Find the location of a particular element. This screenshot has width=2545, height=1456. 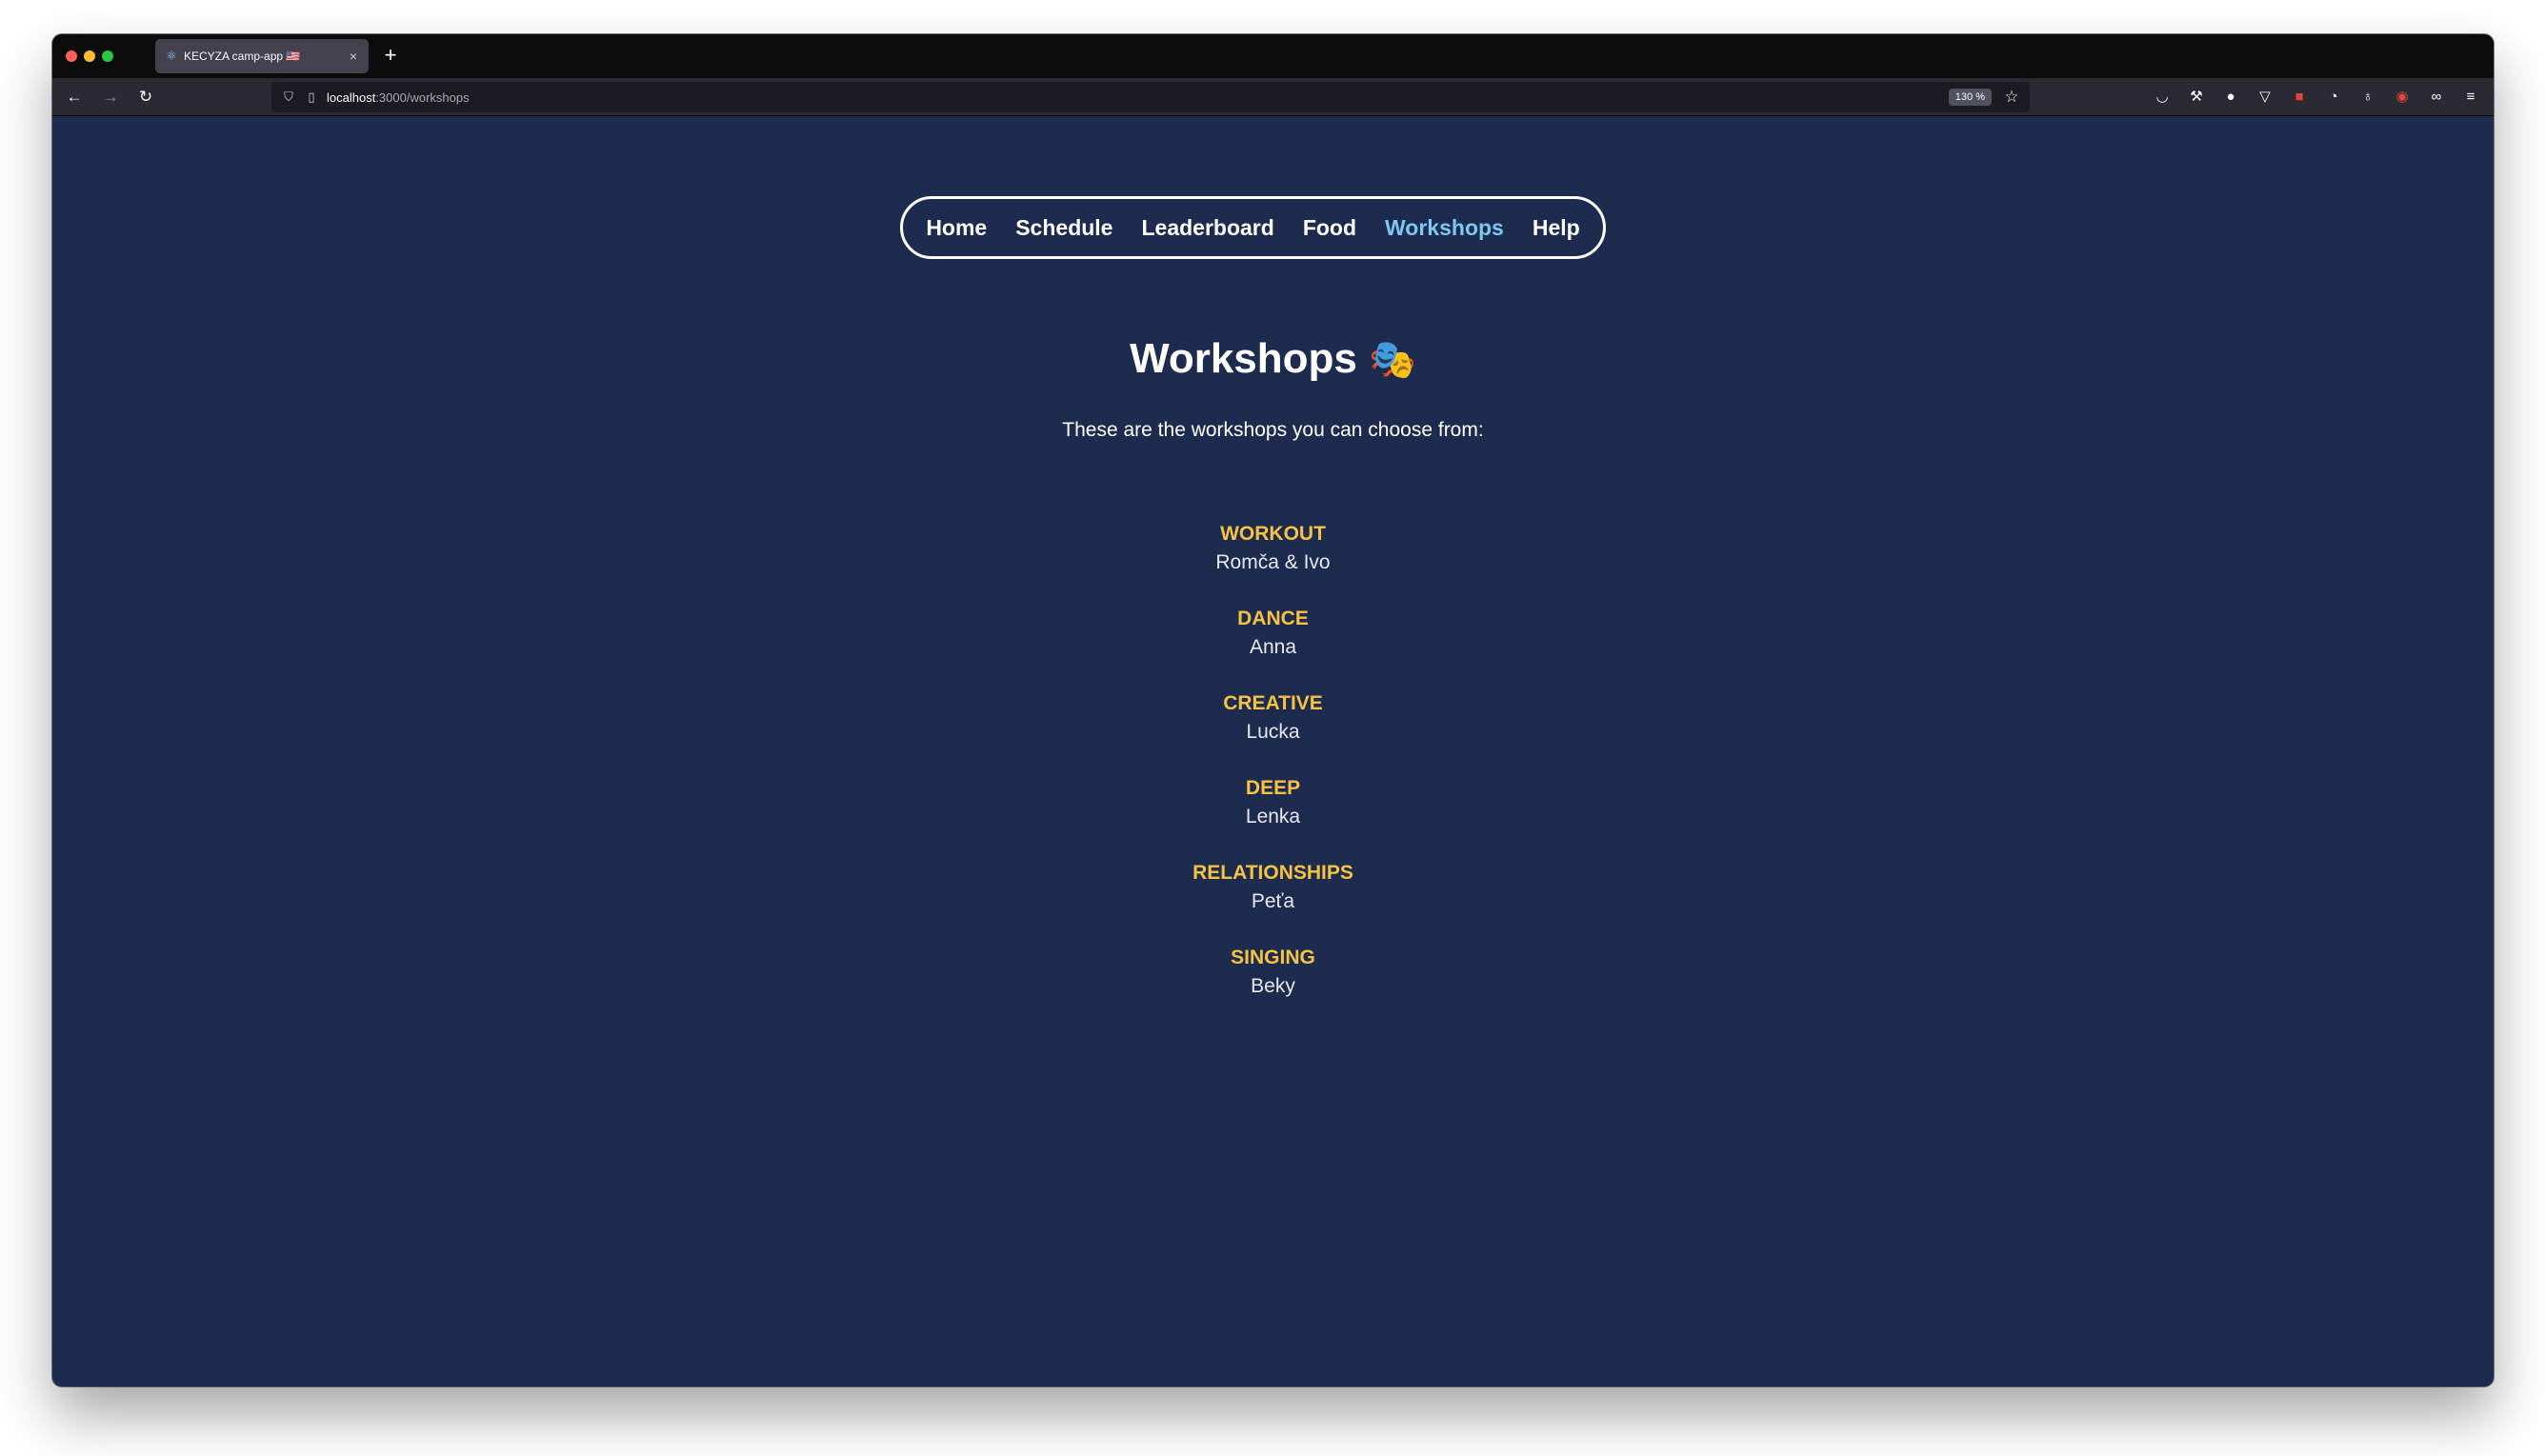

page-title: Workshops 🎭 is located at coordinates (1273, 359).